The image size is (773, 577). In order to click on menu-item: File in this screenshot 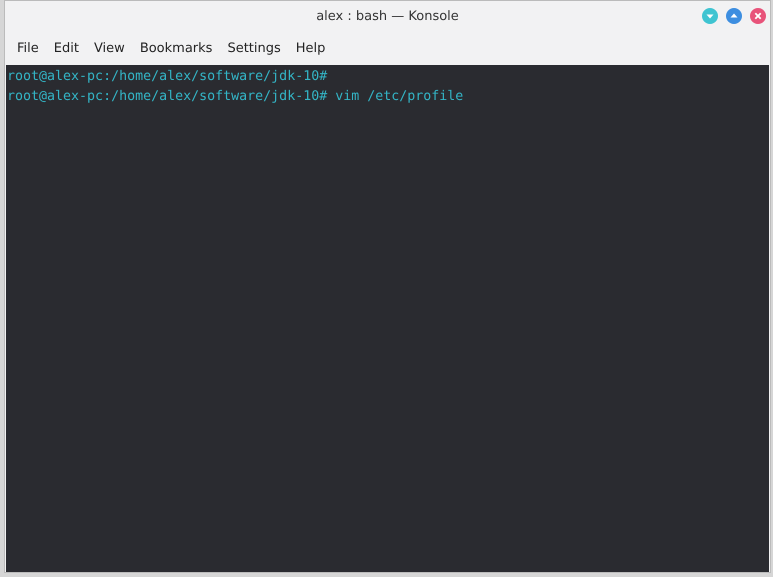, I will do `click(28, 48)`.